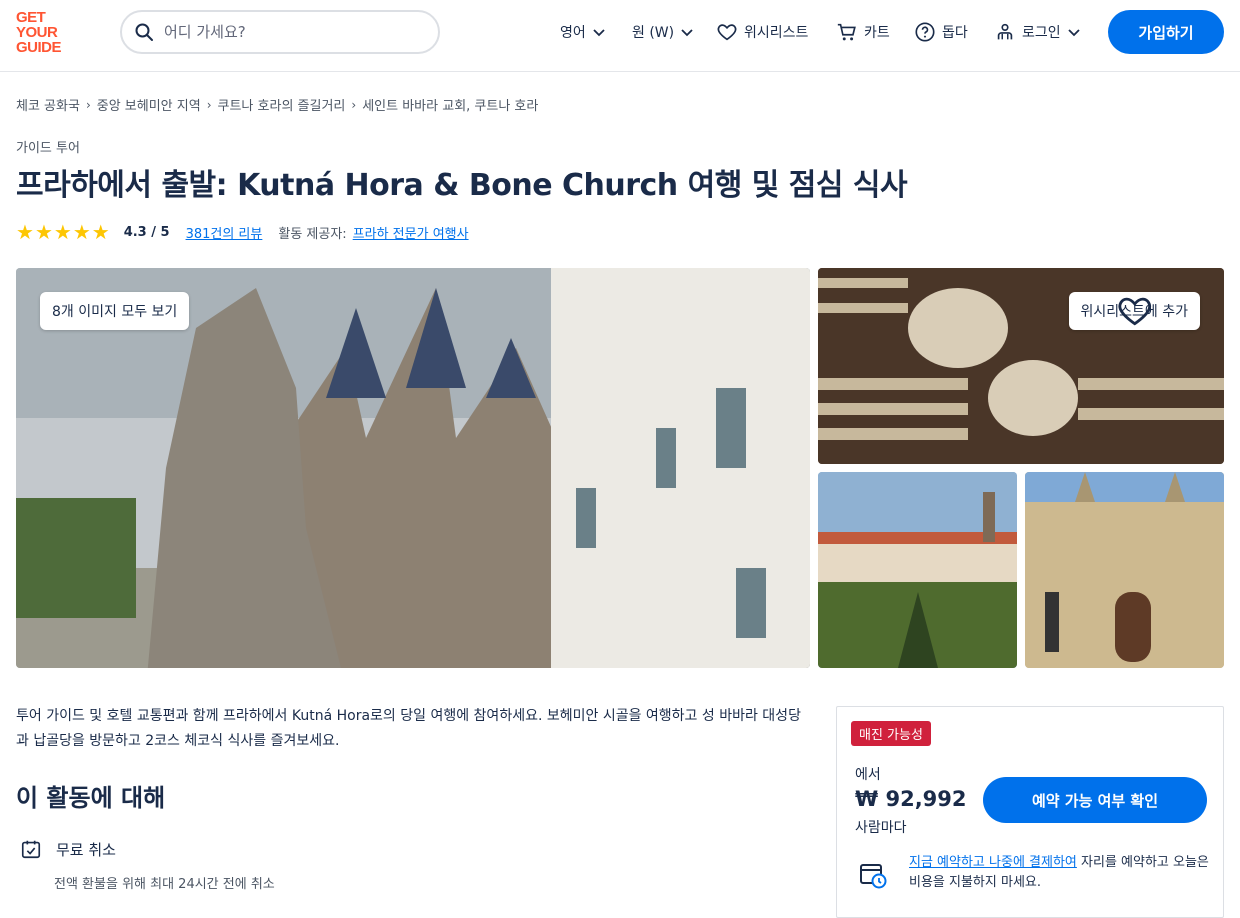  I want to click on rating-stars: ★ ★ ★ ★ ★, so click(63, 232).